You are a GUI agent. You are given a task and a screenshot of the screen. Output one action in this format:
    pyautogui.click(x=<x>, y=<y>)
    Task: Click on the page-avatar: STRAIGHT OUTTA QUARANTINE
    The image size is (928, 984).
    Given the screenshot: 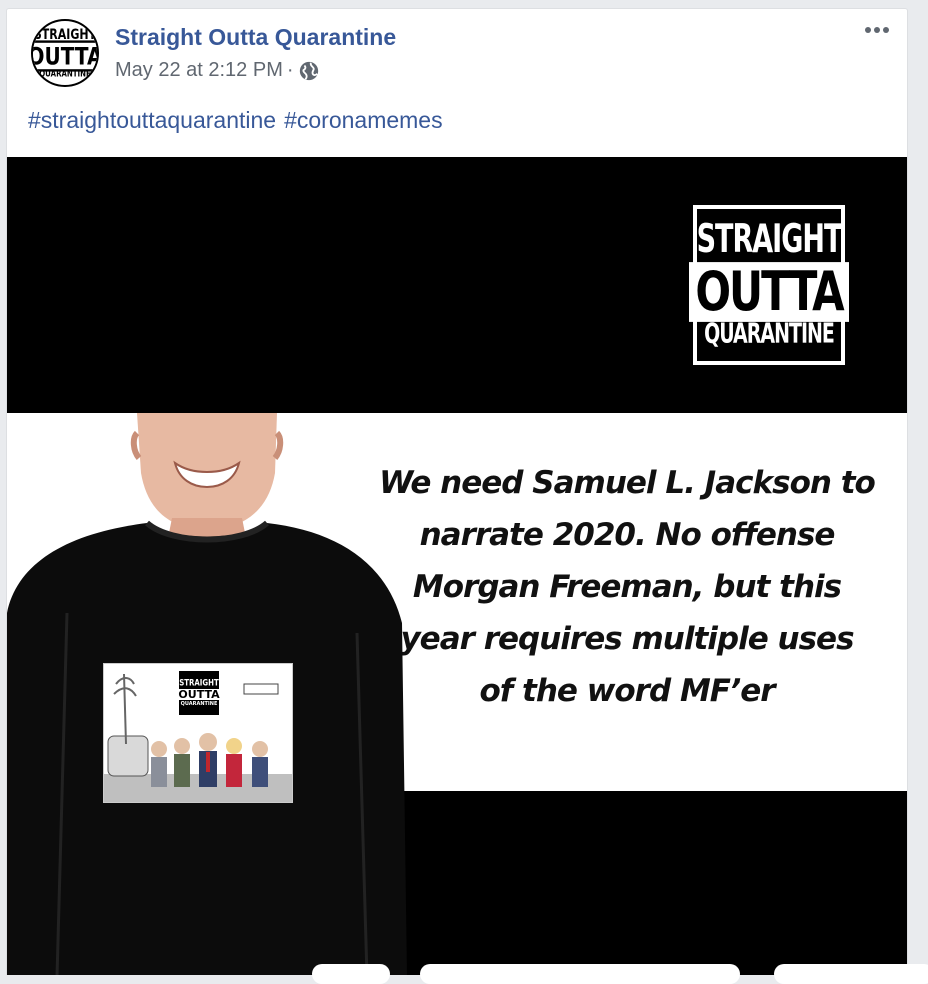 What is the action you would take?
    pyautogui.click(x=65, y=53)
    